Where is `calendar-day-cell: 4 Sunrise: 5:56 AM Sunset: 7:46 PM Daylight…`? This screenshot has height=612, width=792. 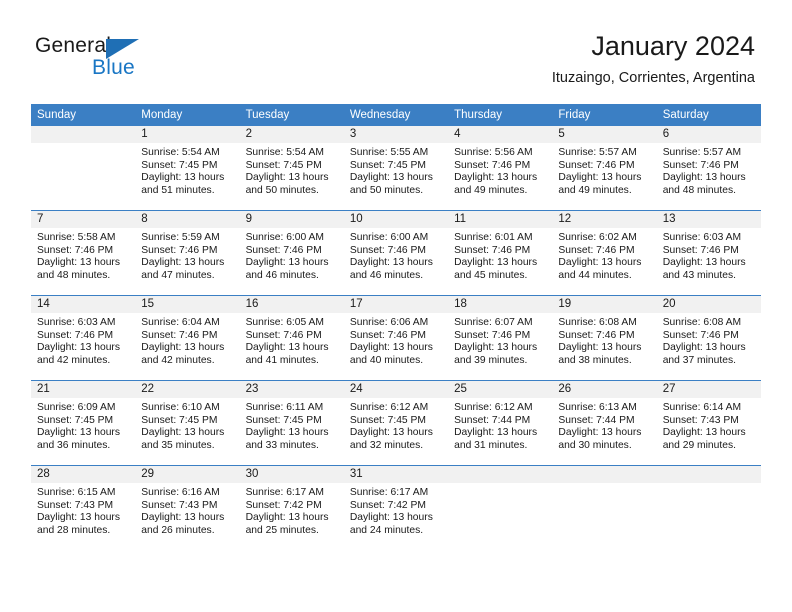
calendar-day-cell: 4 Sunrise: 5:56 AM Sunset: 7:46 PM Daylight… is located at coordinates (500, 168).